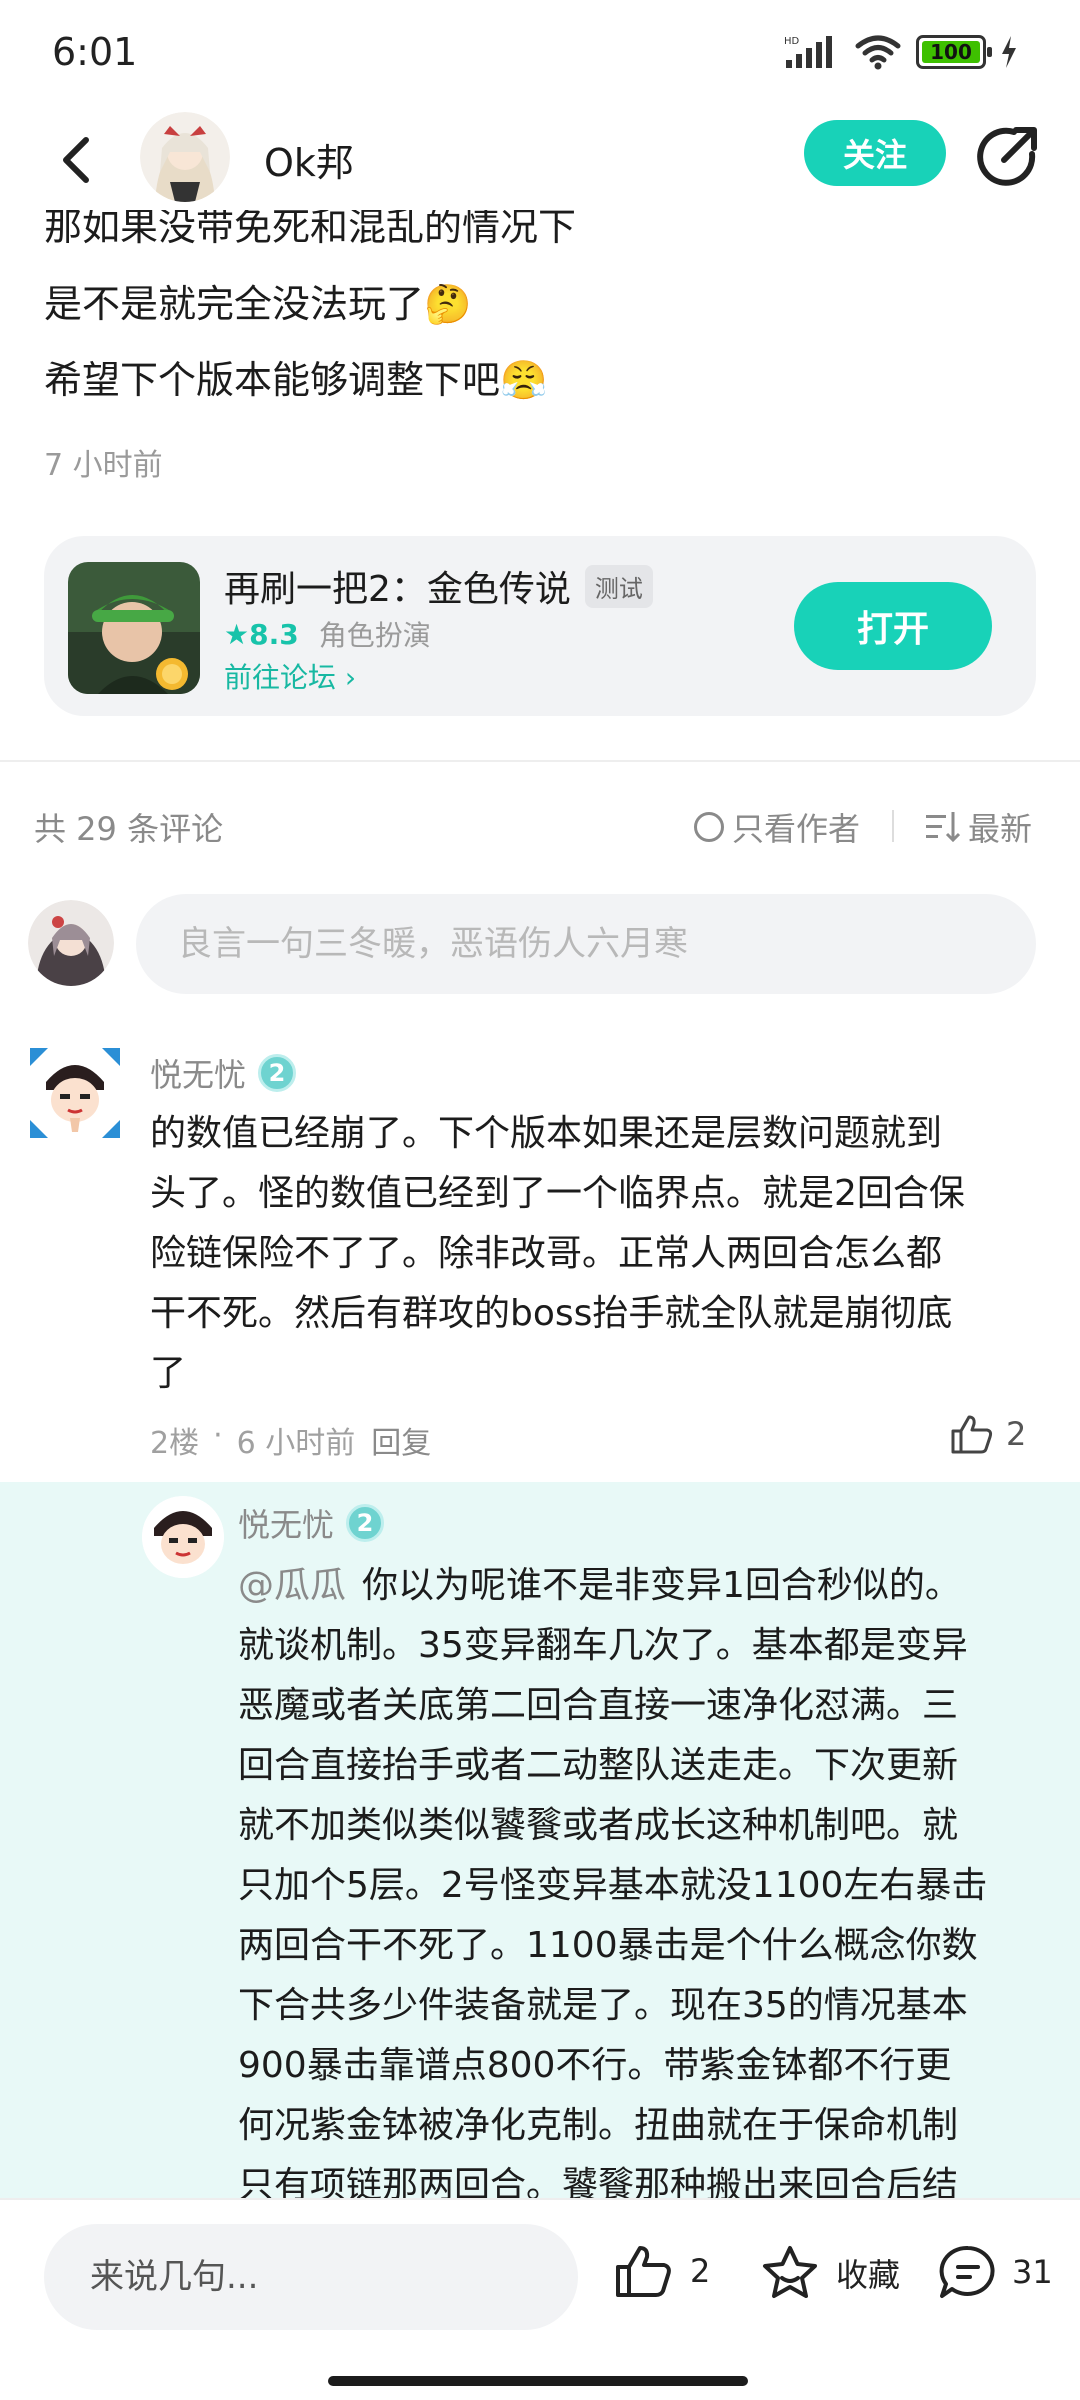  What do you see at coordinates (613, 1885) in the screenshot?
I see `reply-line: 只加个5层。2号怪变异基本就没1100左右暴击` at bounding box center [613, 1885].